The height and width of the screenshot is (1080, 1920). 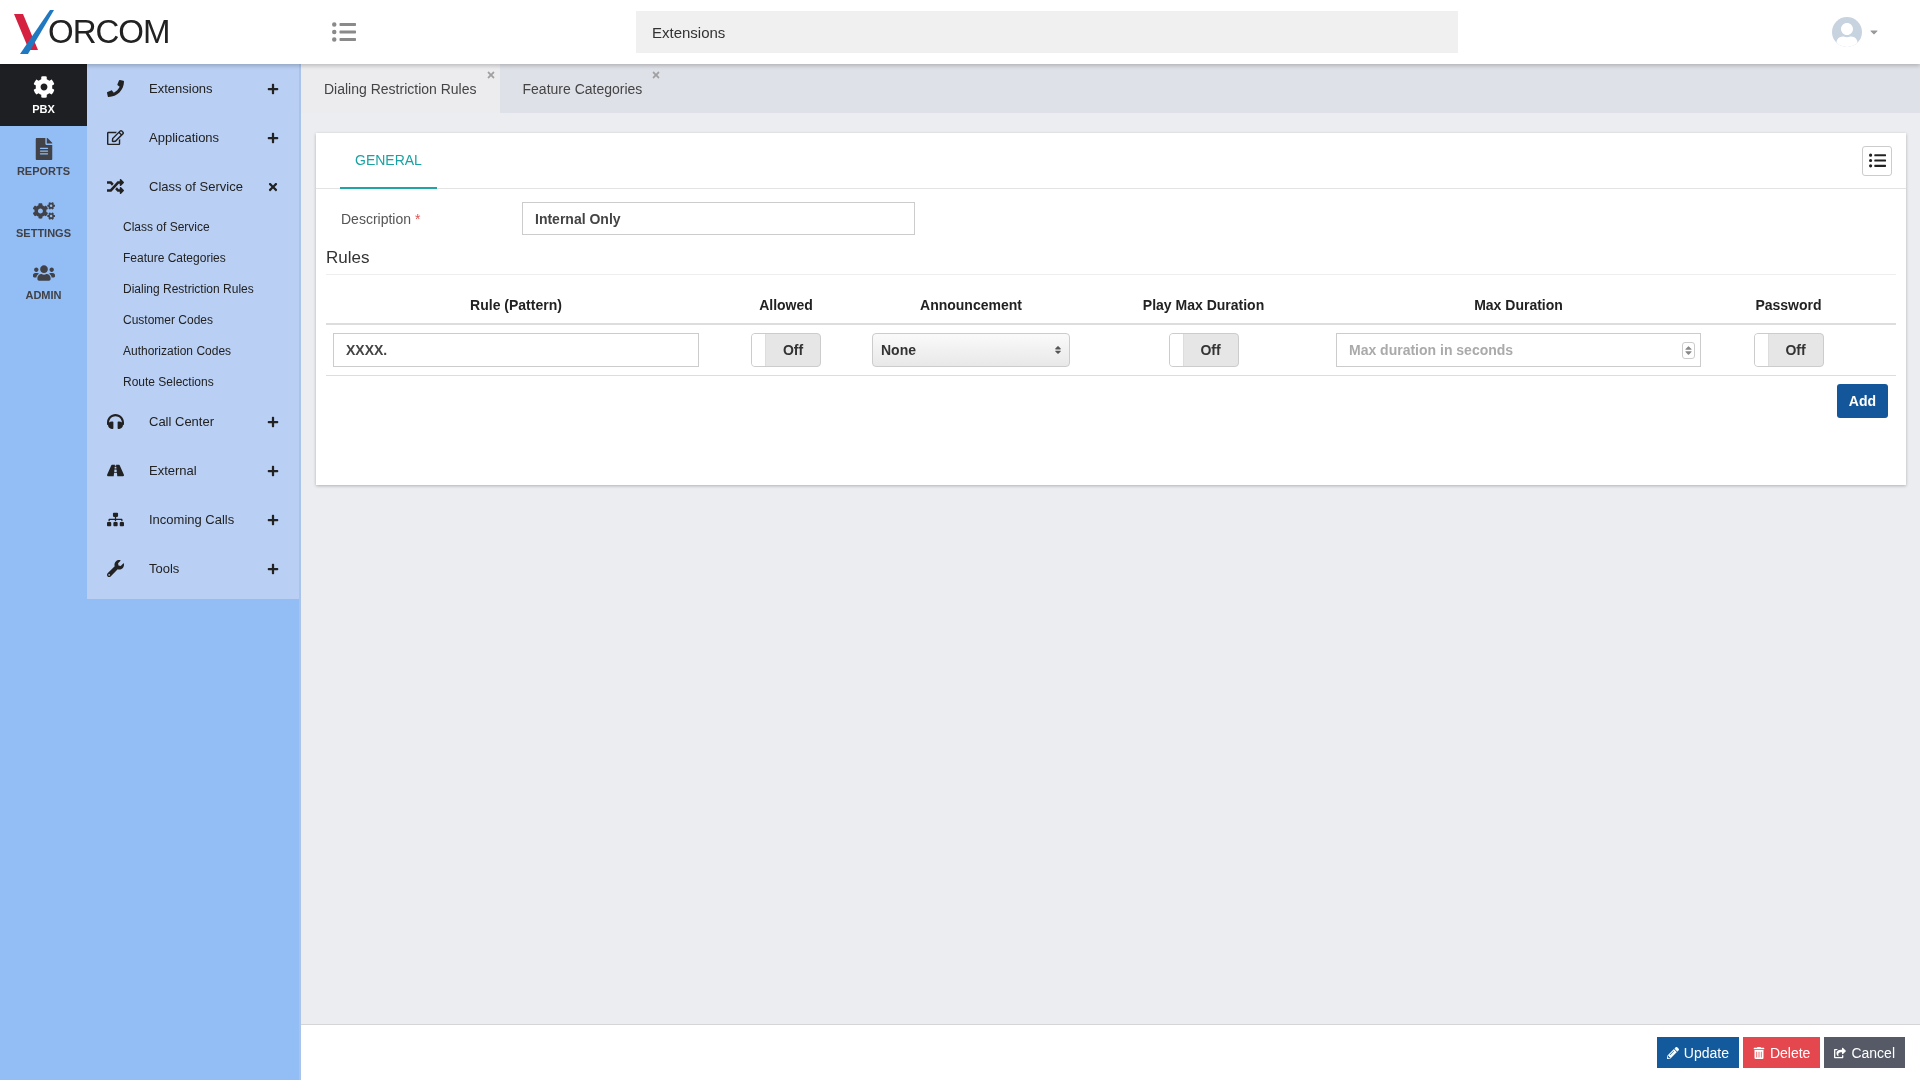 I want to click on submenu-item: Customer Codes, so click(x=193, y=319).